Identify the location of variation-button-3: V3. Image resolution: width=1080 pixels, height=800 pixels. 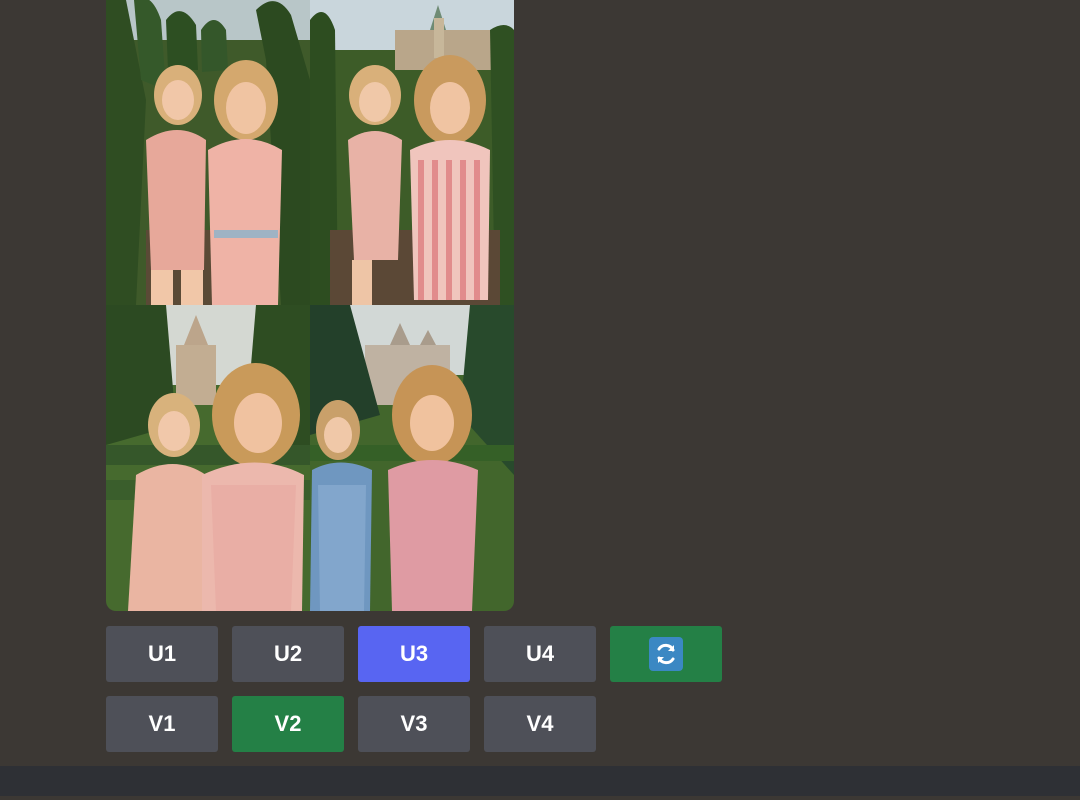
(414, 724).